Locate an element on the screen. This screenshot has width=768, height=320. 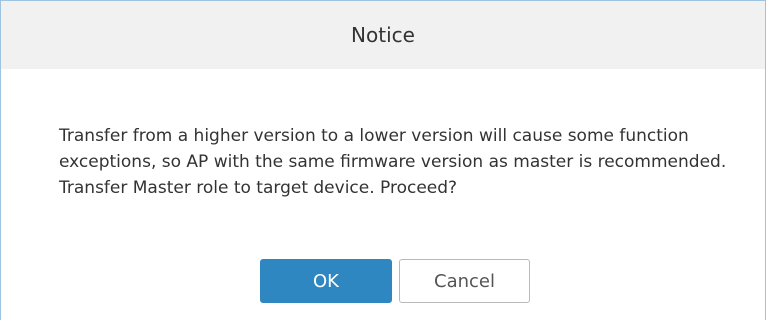
dialog-title: Notice is located at coordinates (383, 35).